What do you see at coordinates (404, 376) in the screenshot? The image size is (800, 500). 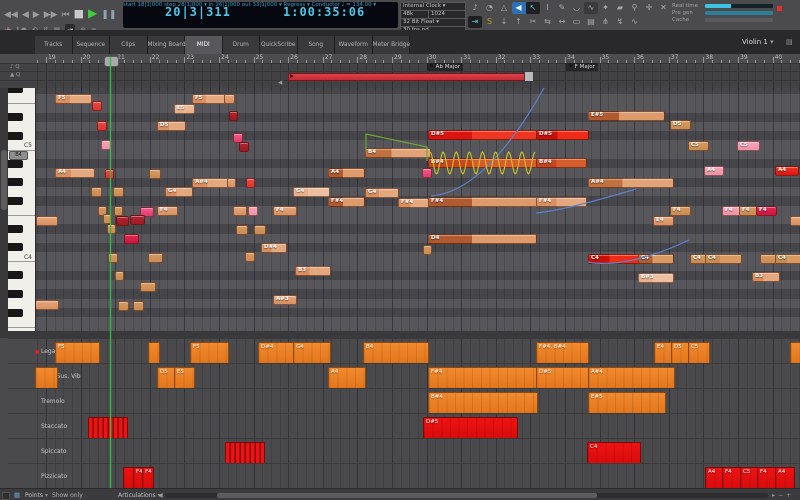 I see `lane-sord-sus-vib: Sord Sus. Vib D5 E5 A4 F#4 D#5 A#4` at bounding box center [404, 376].